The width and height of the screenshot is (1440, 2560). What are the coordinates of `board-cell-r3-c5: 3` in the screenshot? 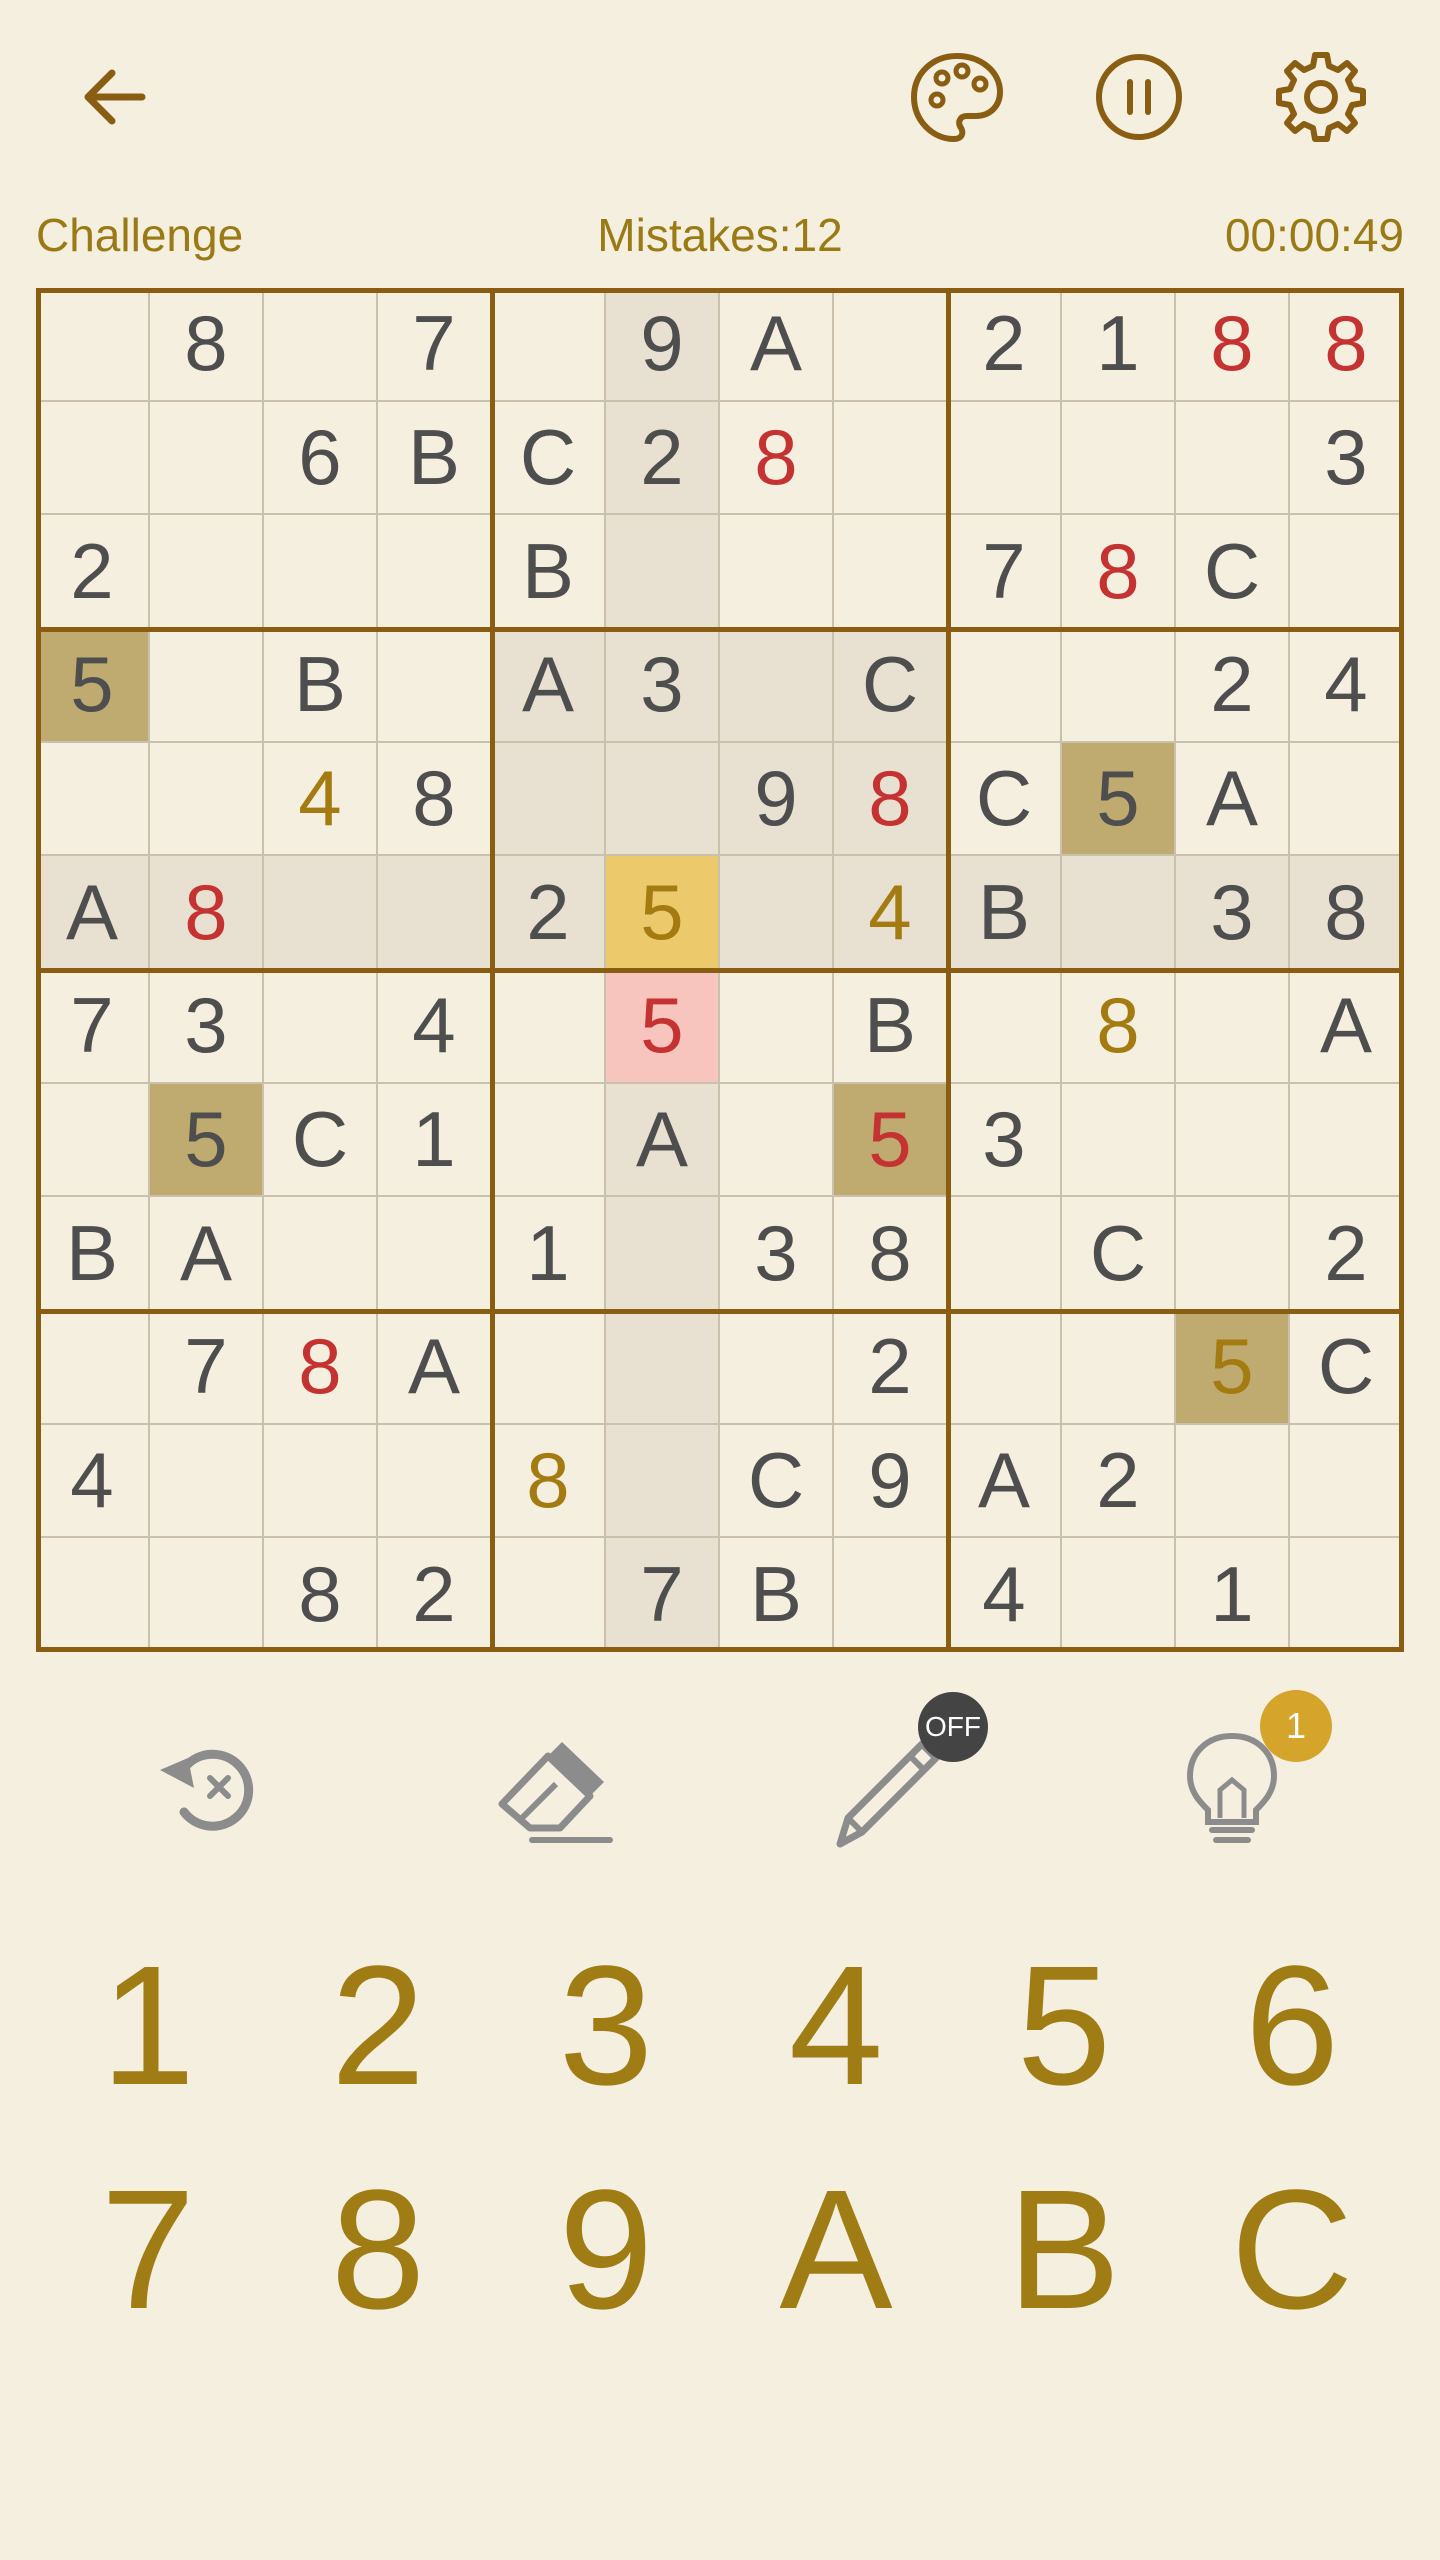 It's located at (663, 686).